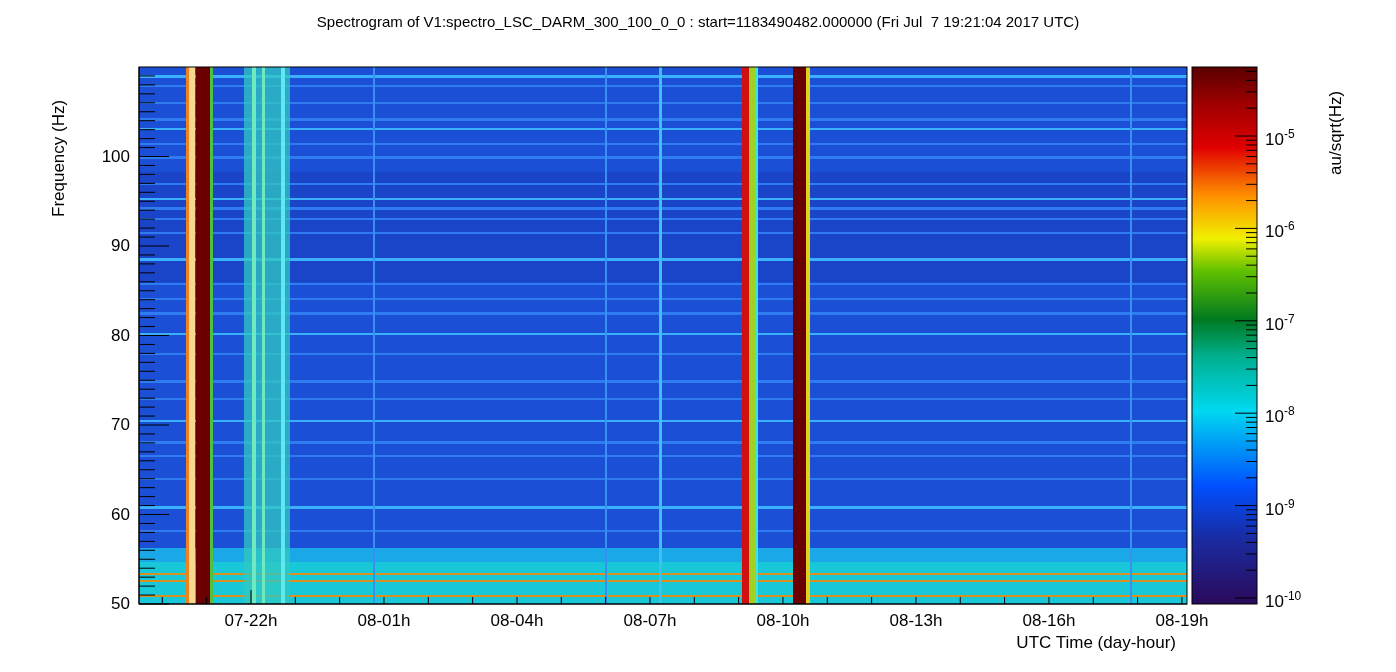  What do you see at coordinates (120, 245) in the screenshot?
I see `y-tick-label: 90` at bounding box center [120, 245].